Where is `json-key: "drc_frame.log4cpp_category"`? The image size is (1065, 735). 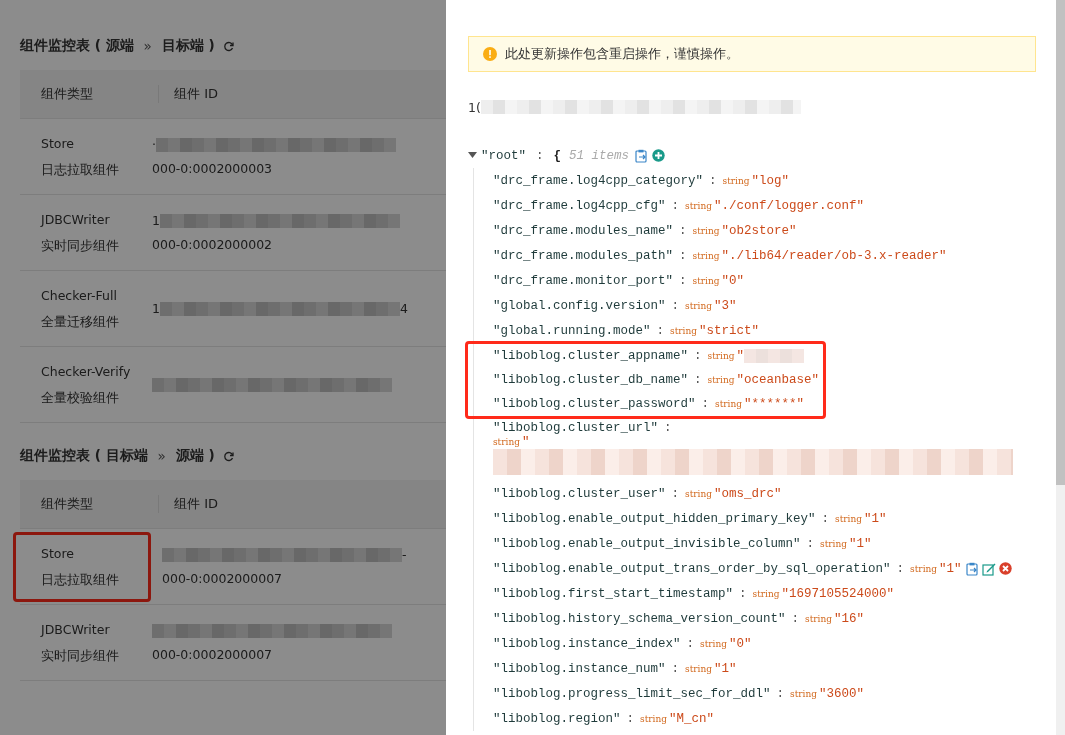
json-key: "drc_frame.log4cpp_category" is located at coordinates (598, 180).